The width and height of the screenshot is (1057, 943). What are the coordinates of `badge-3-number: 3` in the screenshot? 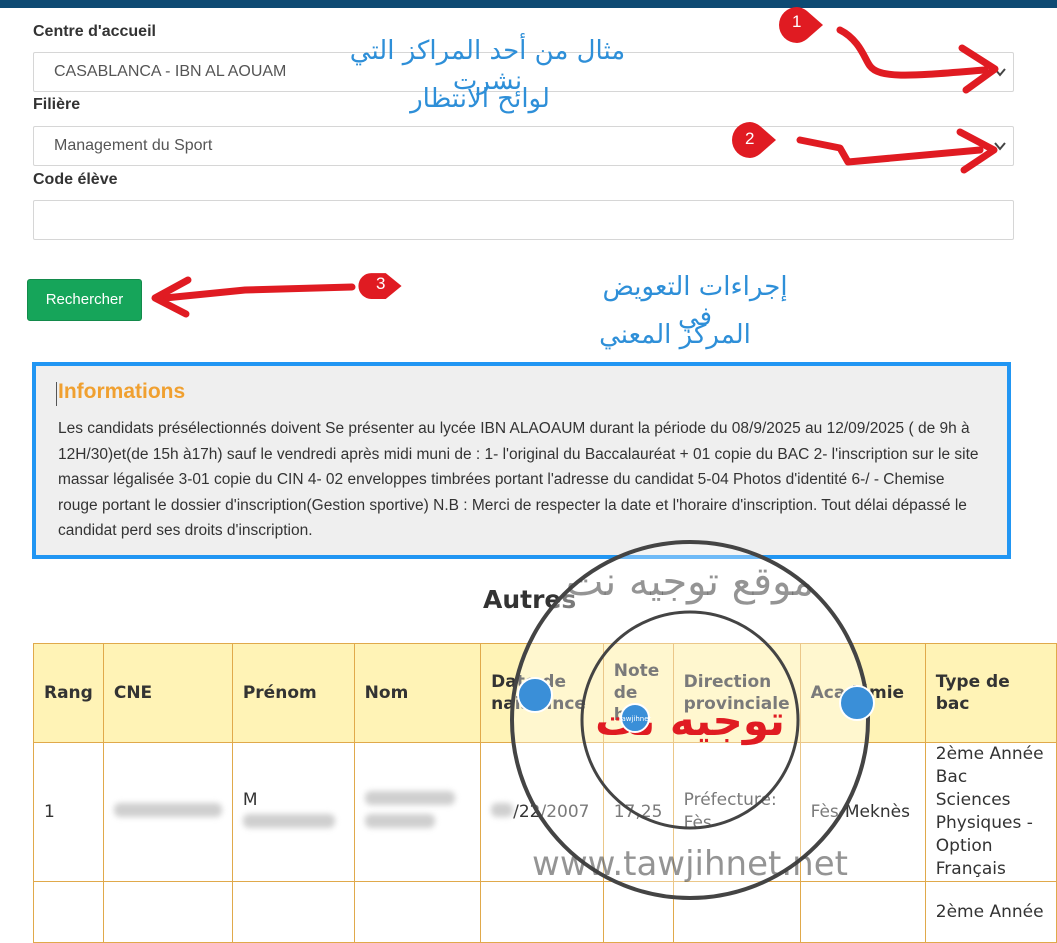 It's located at (381, 283).